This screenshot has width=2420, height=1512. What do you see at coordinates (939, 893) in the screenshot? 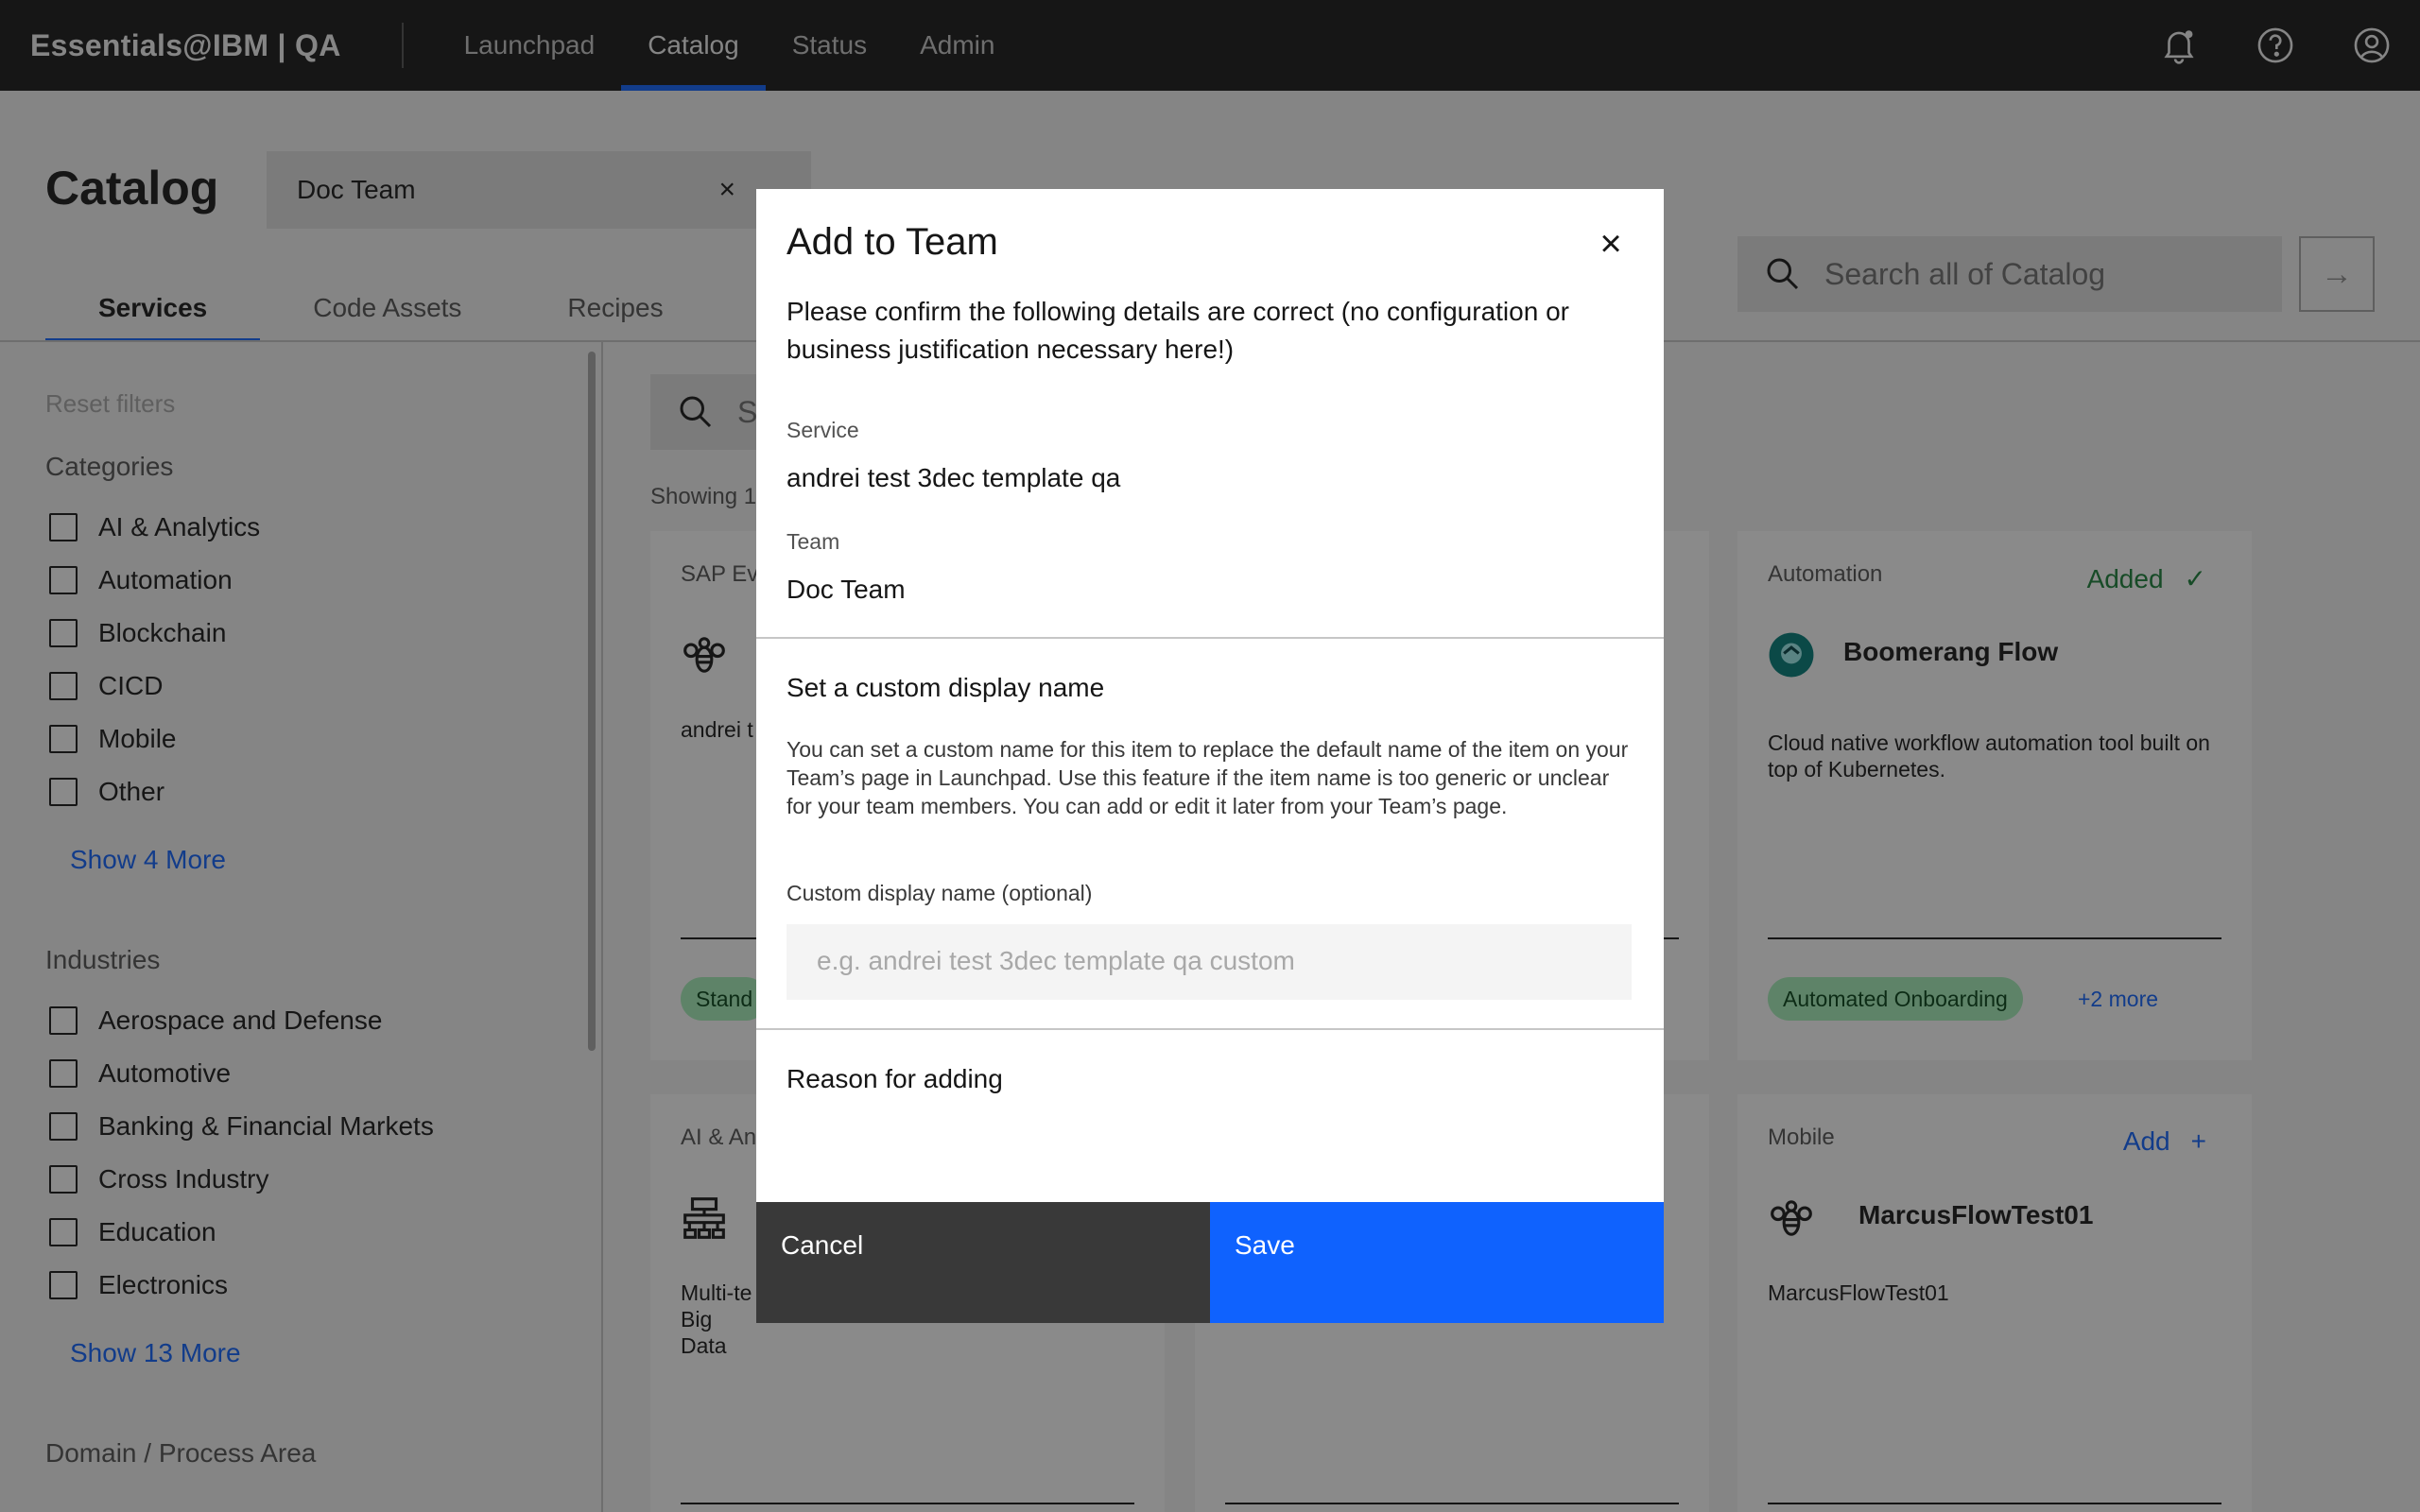
I see `custom-name-label: Custom display name (optional)` at bounding box center [939, 893].